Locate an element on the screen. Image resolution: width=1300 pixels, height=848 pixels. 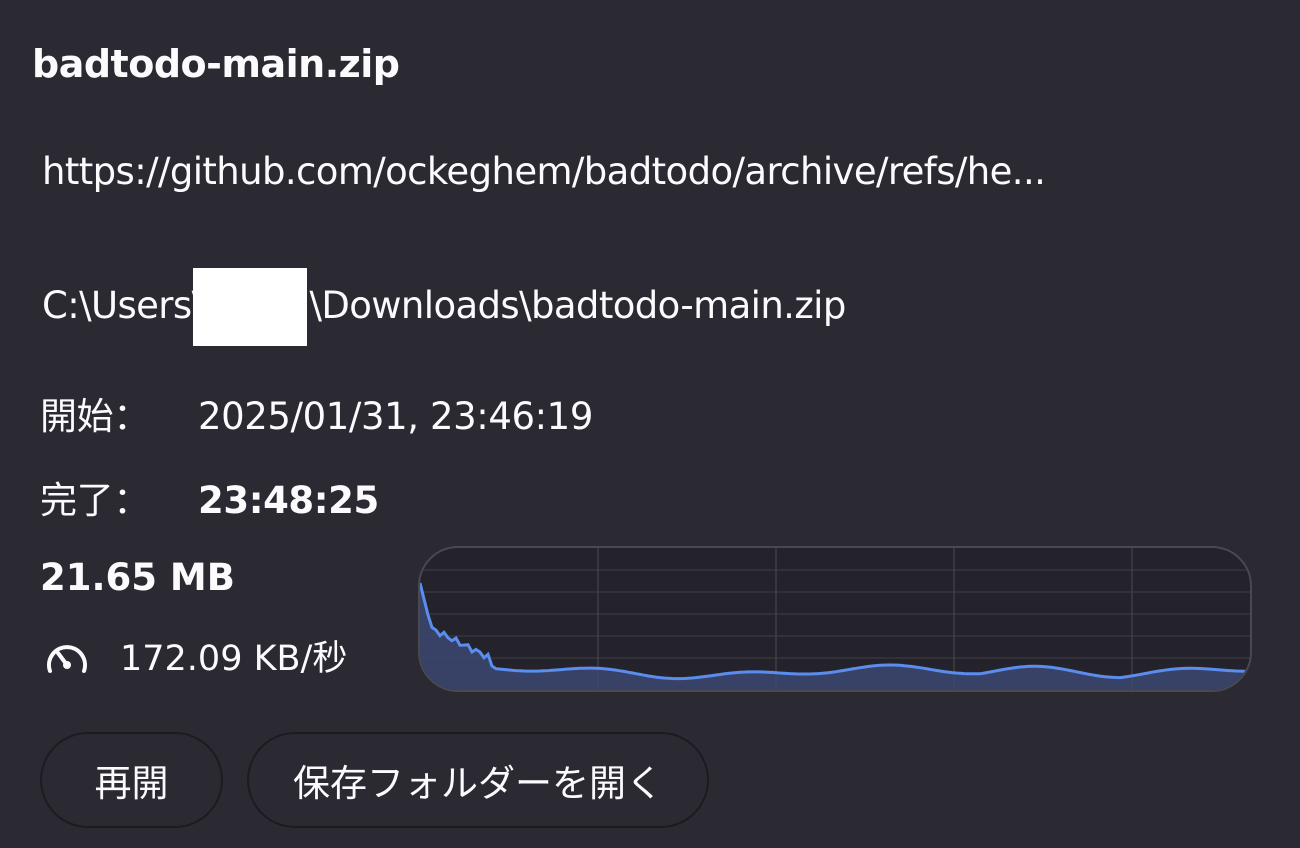
completed-time-label: 完了： is located at coordinates (95, 500).